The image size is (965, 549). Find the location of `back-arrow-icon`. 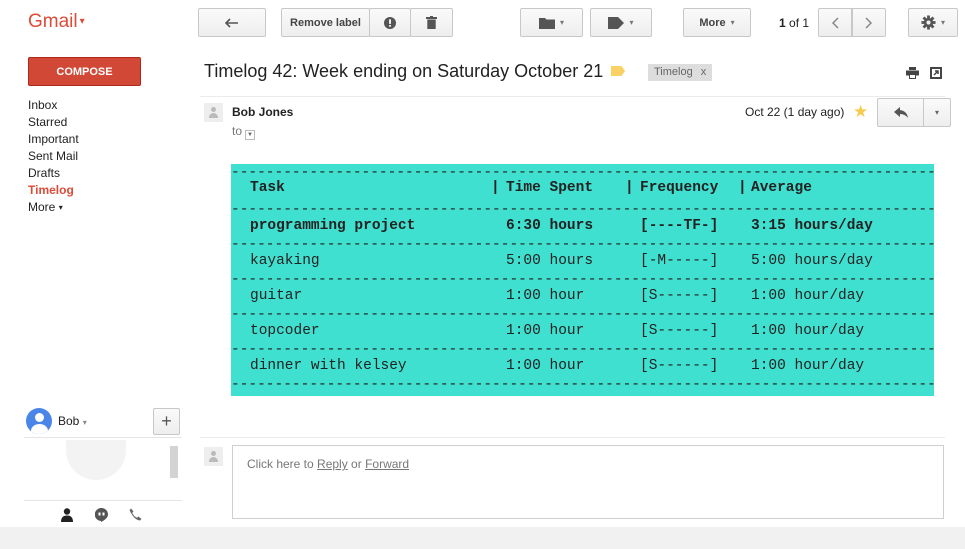

back-arrow-icon is located at coordinates (231, 22).